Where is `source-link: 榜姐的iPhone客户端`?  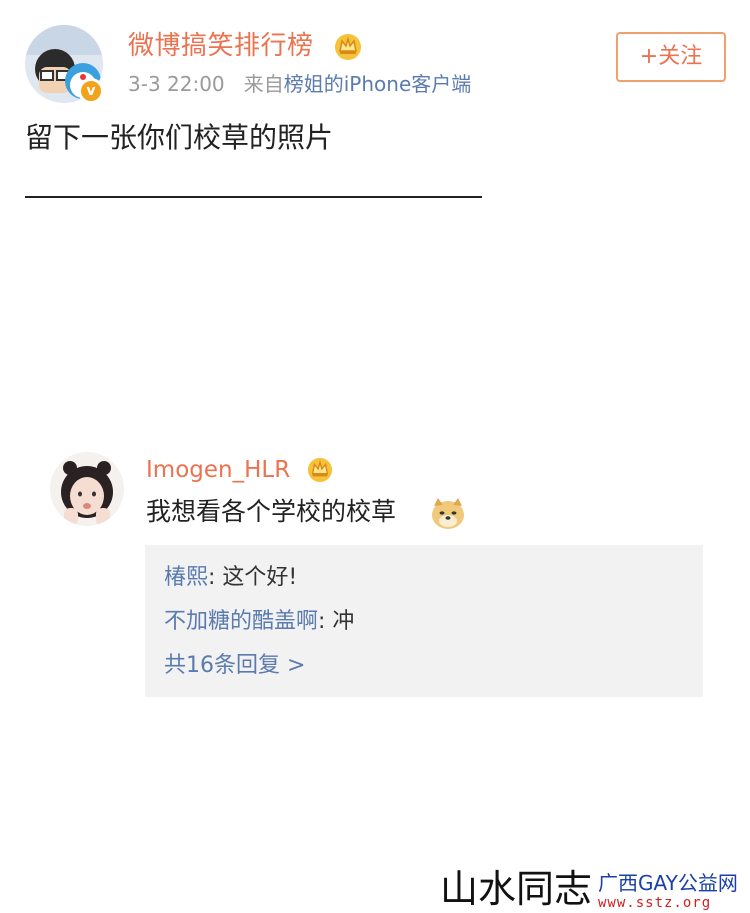
source-link: 榜姐的iPhone客户端 is located at coordinates (378, 84).